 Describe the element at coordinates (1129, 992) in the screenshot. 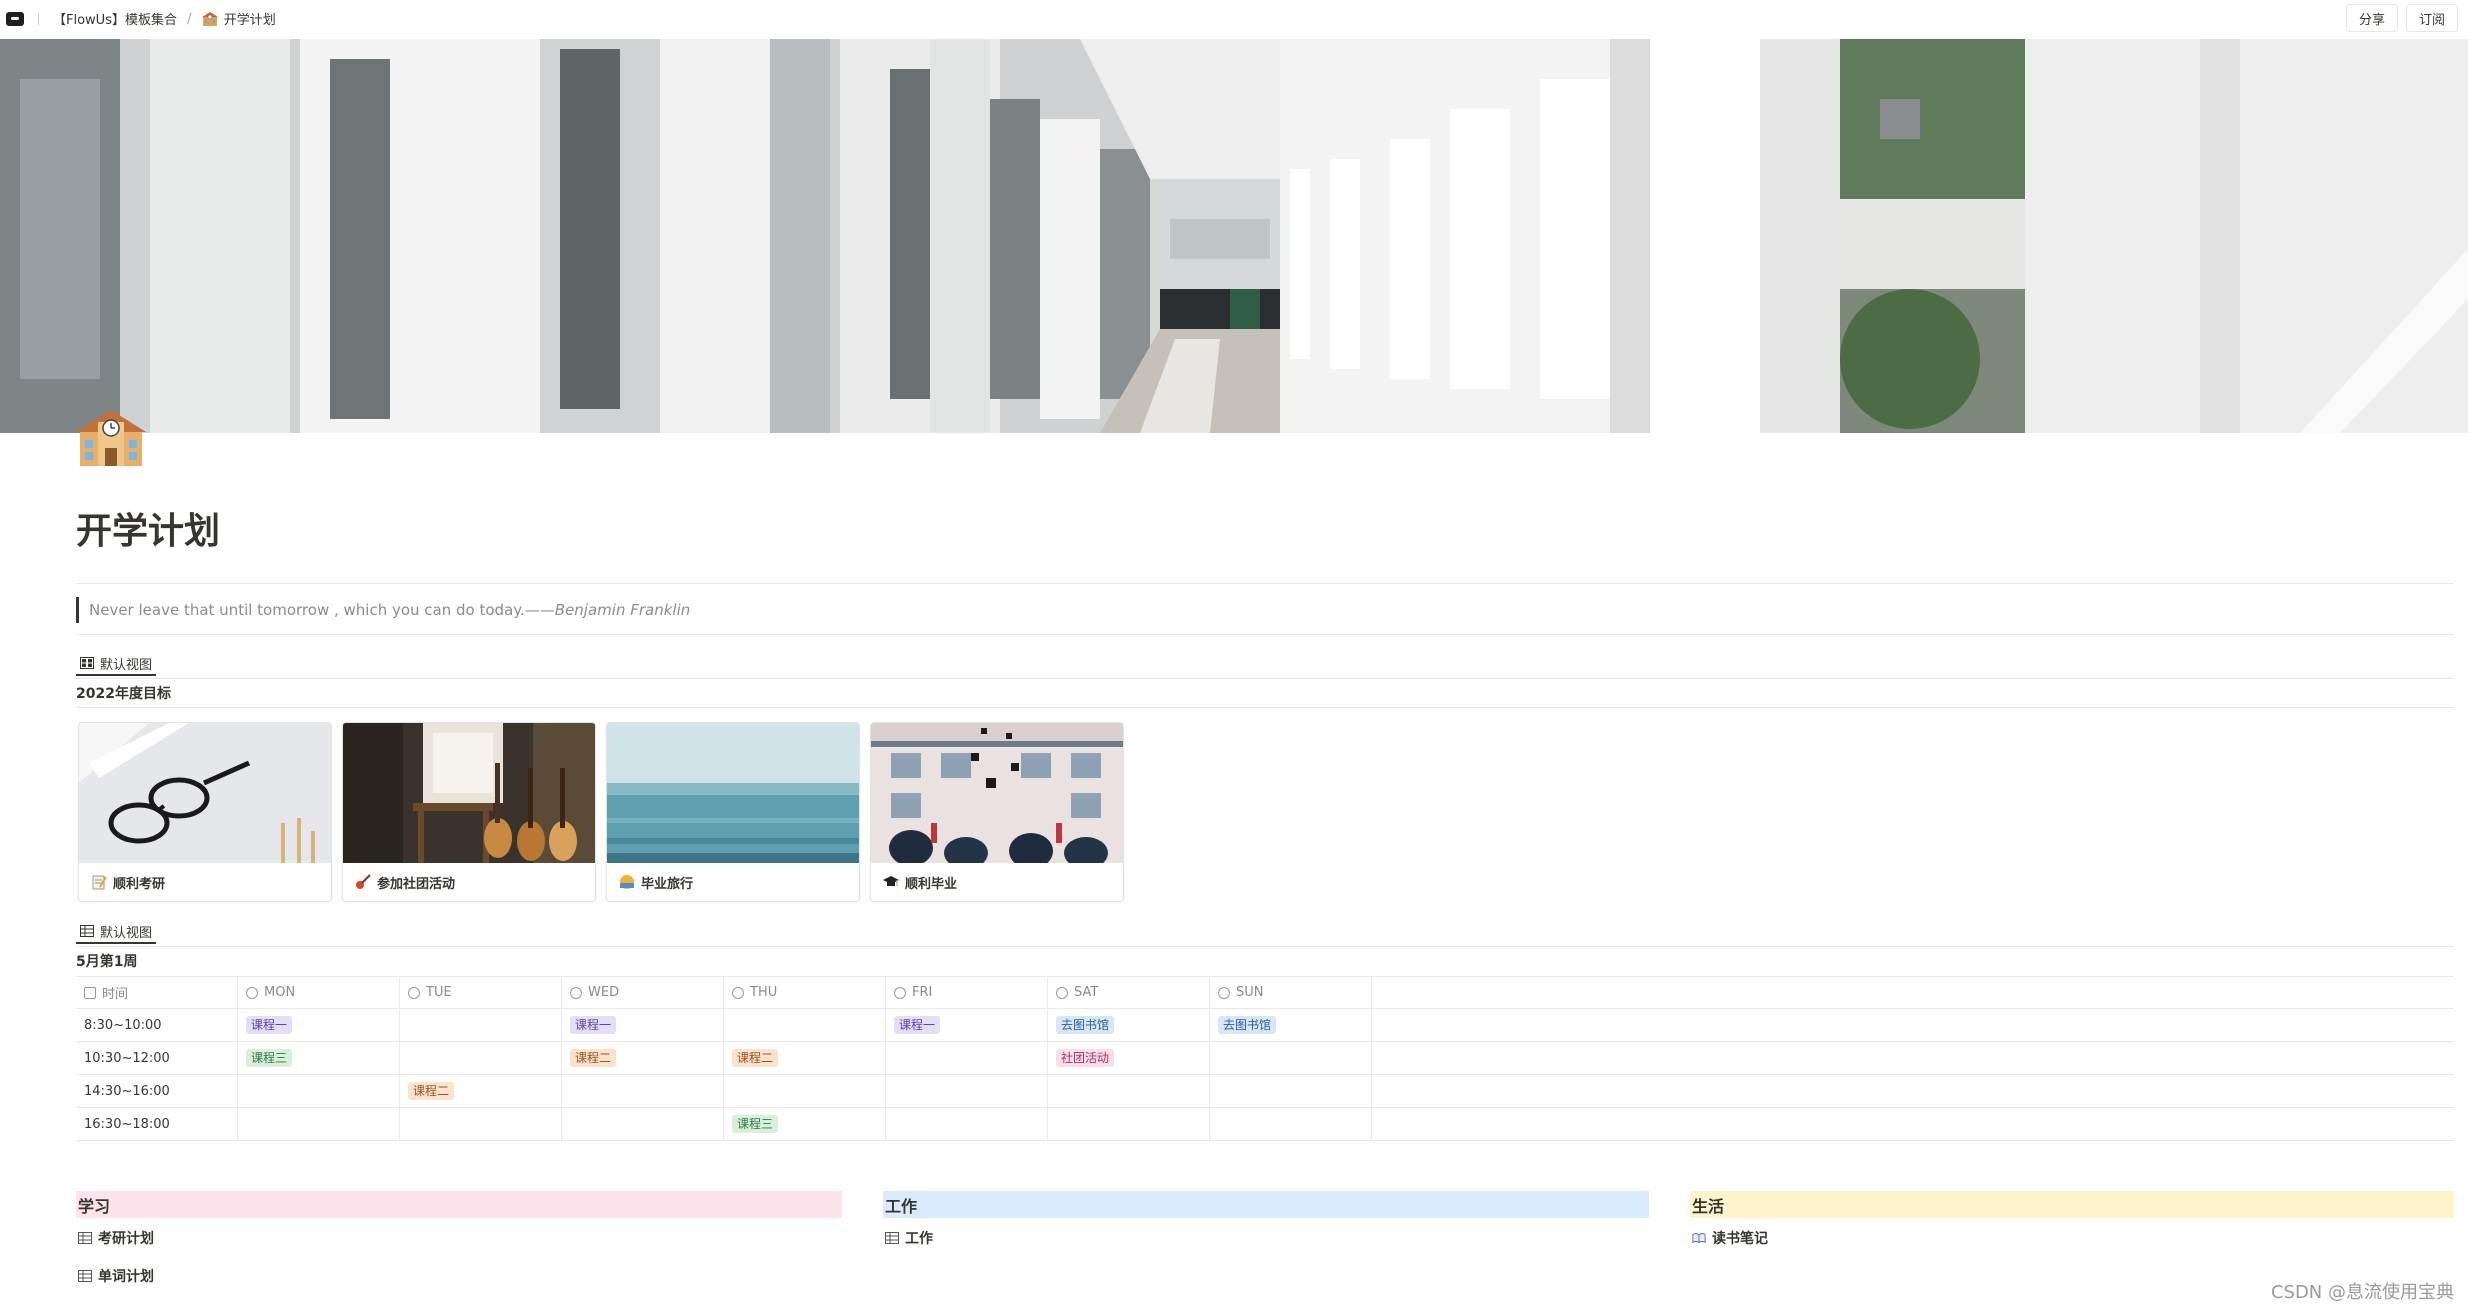

I see `column-header: SAT` at that location.